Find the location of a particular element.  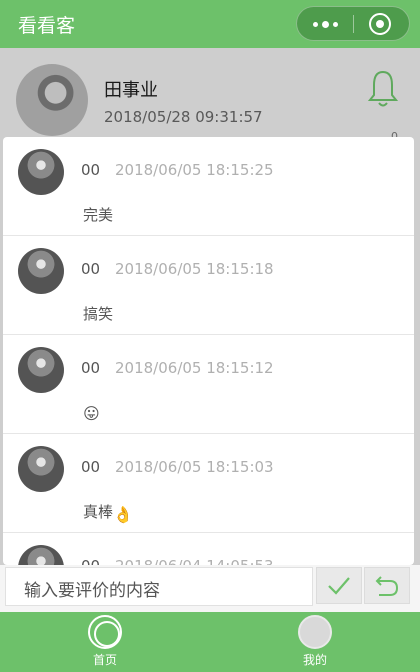

comment-time: 2018/06/04 14:05:53 is located at coordinates (194, 561).